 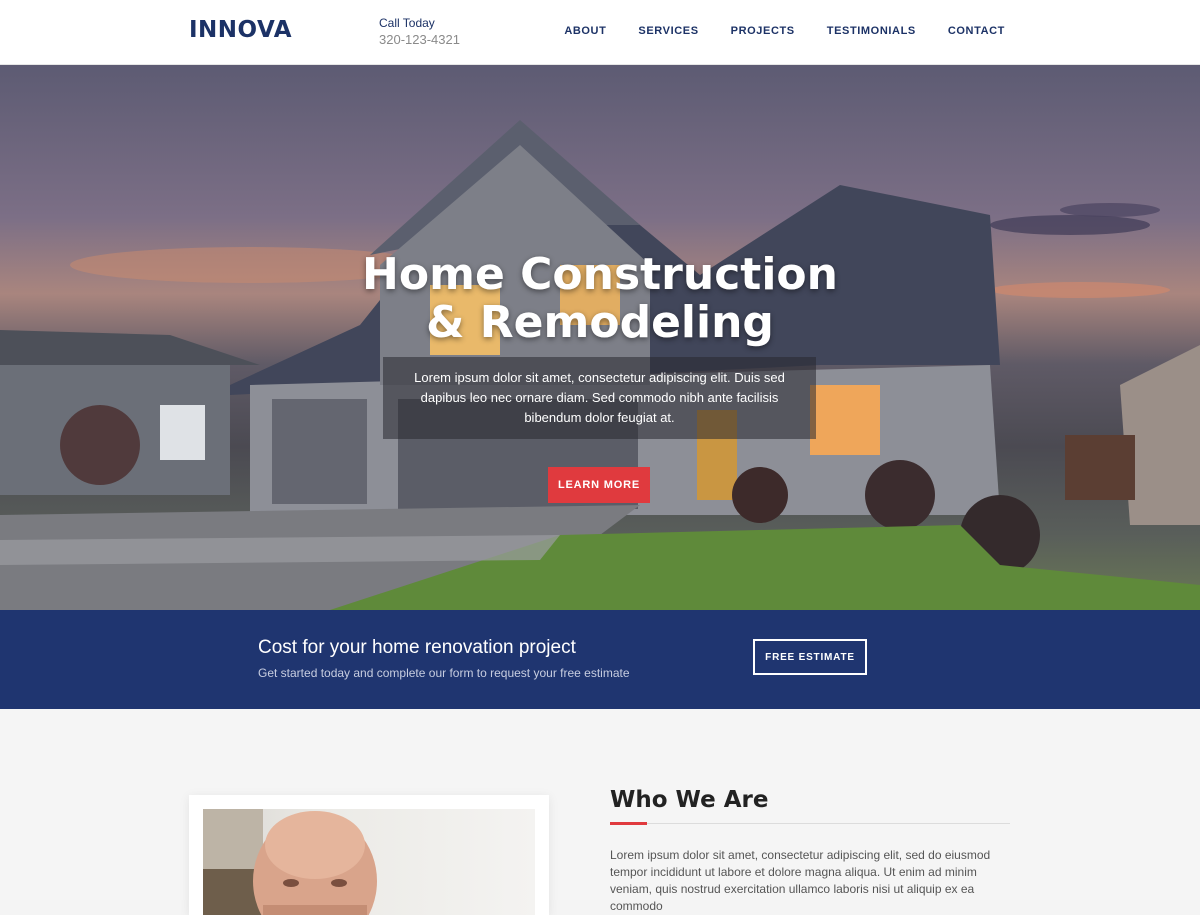 I want to click on hero-title-line2: & Remodeling, so click(x=600, y=322).